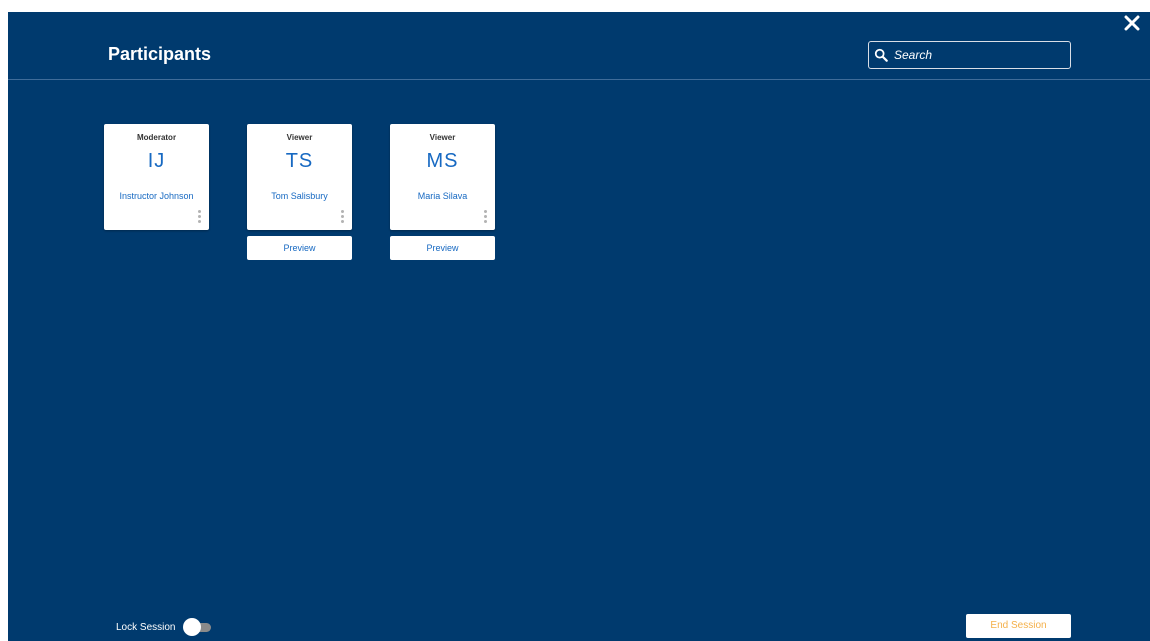 Image resolution: width=1150 pixels, height=641 pixels. I want to click on search-box, so click(969, 55).